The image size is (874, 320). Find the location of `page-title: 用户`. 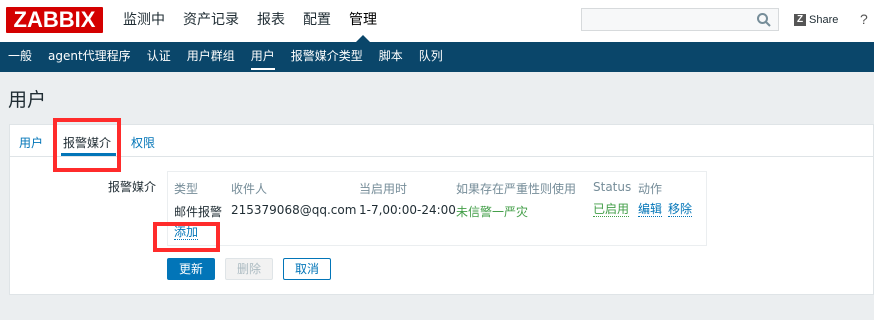

page-title: 用户 is located at coordinates (27, 100).